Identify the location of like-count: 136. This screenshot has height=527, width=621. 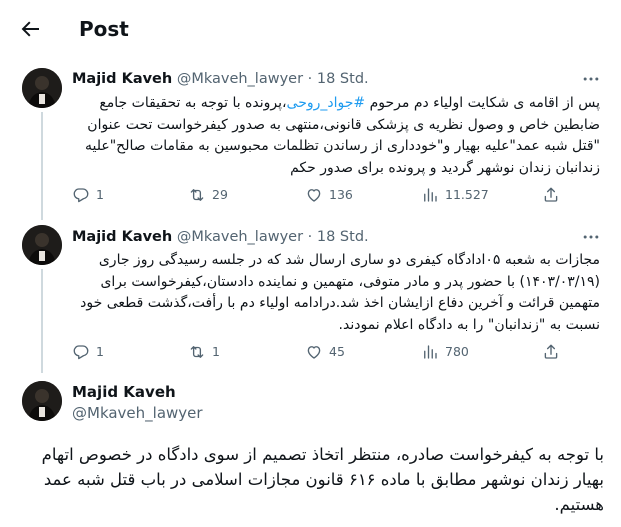
(341, 194).